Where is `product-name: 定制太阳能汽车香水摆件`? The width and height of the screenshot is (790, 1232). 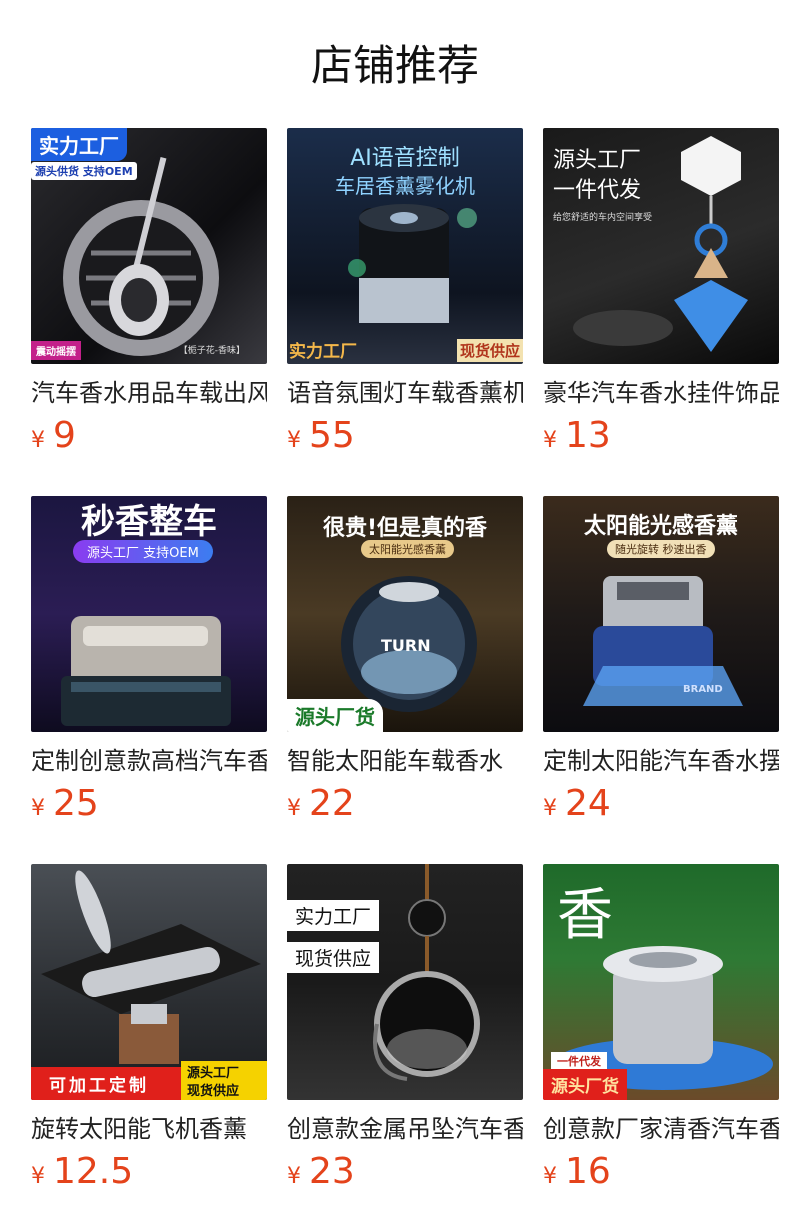
product-name: 定制太阳能汽车香水摆件 is located at coordinates (661, 761).